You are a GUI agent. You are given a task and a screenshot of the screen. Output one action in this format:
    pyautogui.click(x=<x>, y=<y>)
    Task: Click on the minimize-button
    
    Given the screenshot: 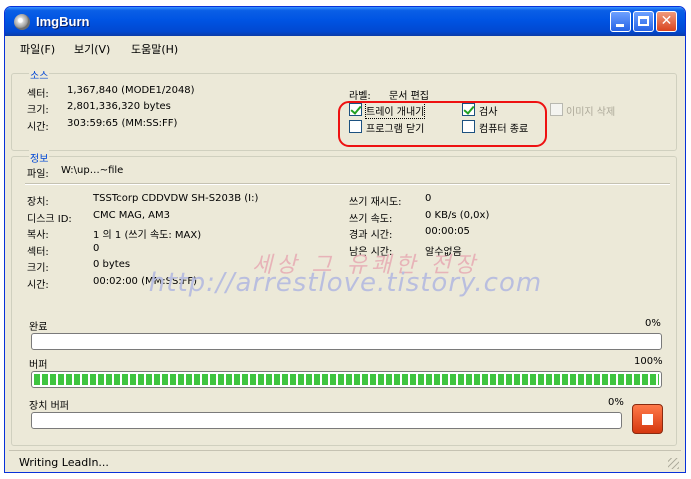 What is the action you would take?
    pyautogui.click(x=620, y=21)
    